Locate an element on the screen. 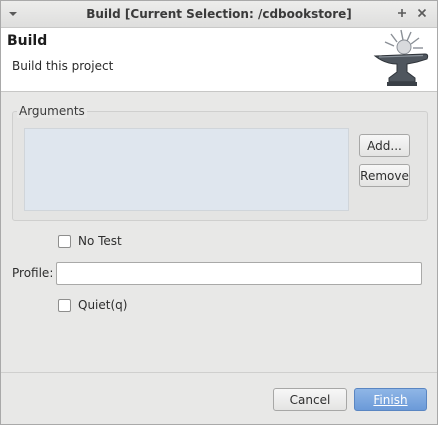 This screenshot has height=425, width=438. footer-separator is located at coordinates (219, 372).